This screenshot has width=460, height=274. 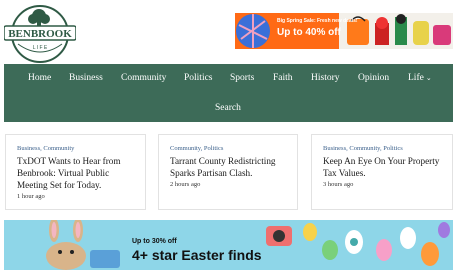 What do you see at coordinates (338, 184) in the screenshot?
I see `article-timestamp: 3 hours ago` at bounding box center [338, 184].